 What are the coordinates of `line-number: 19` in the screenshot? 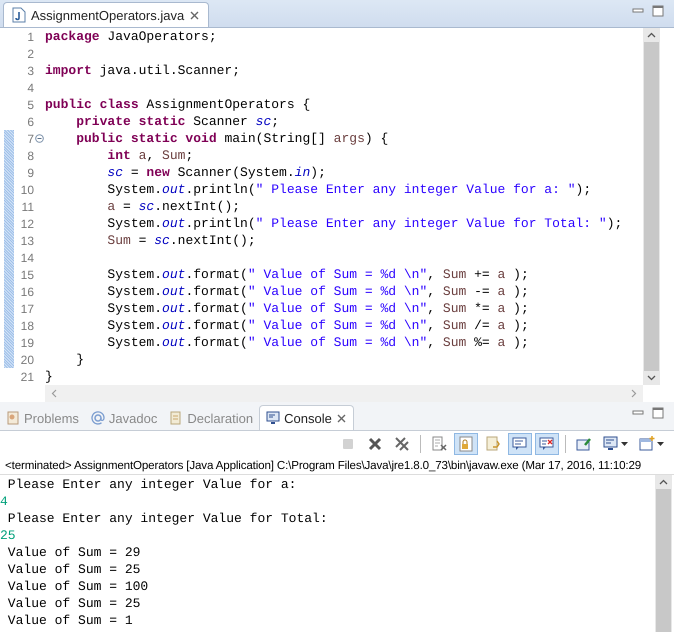 It's located at (27, 343).